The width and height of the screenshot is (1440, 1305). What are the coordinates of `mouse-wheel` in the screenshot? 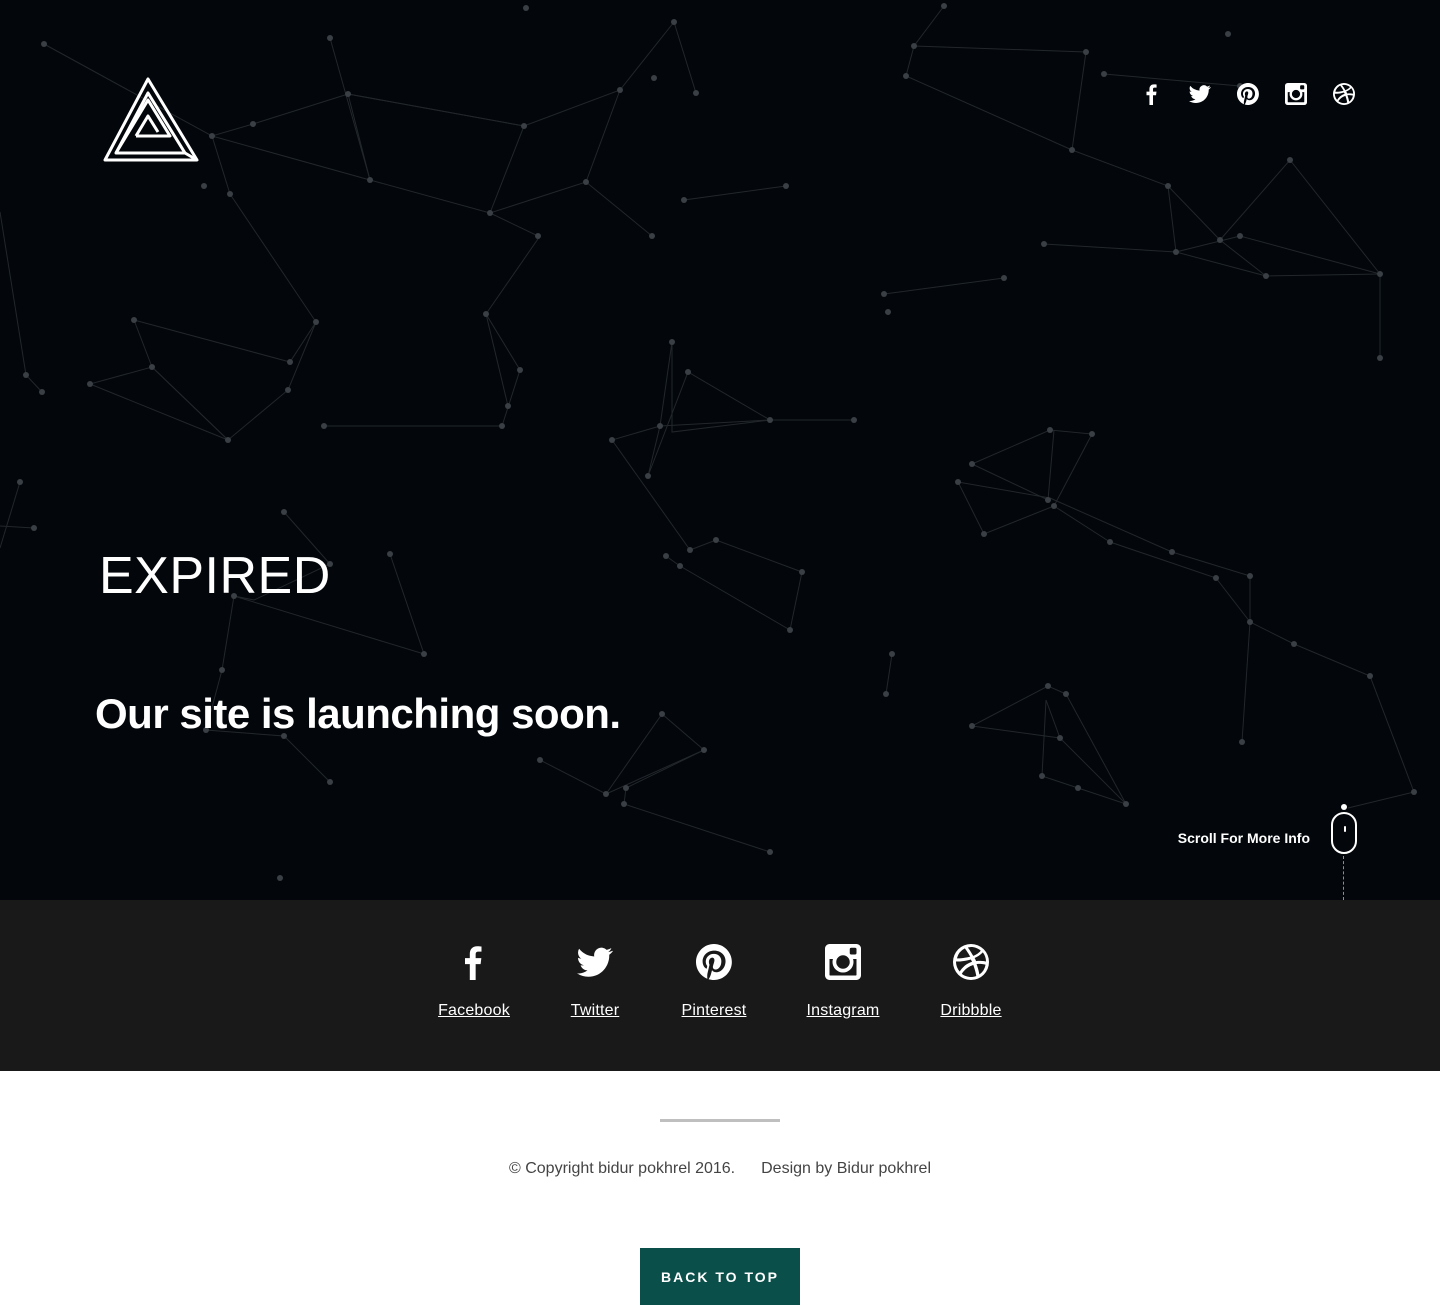 It's located at (1345, 829).